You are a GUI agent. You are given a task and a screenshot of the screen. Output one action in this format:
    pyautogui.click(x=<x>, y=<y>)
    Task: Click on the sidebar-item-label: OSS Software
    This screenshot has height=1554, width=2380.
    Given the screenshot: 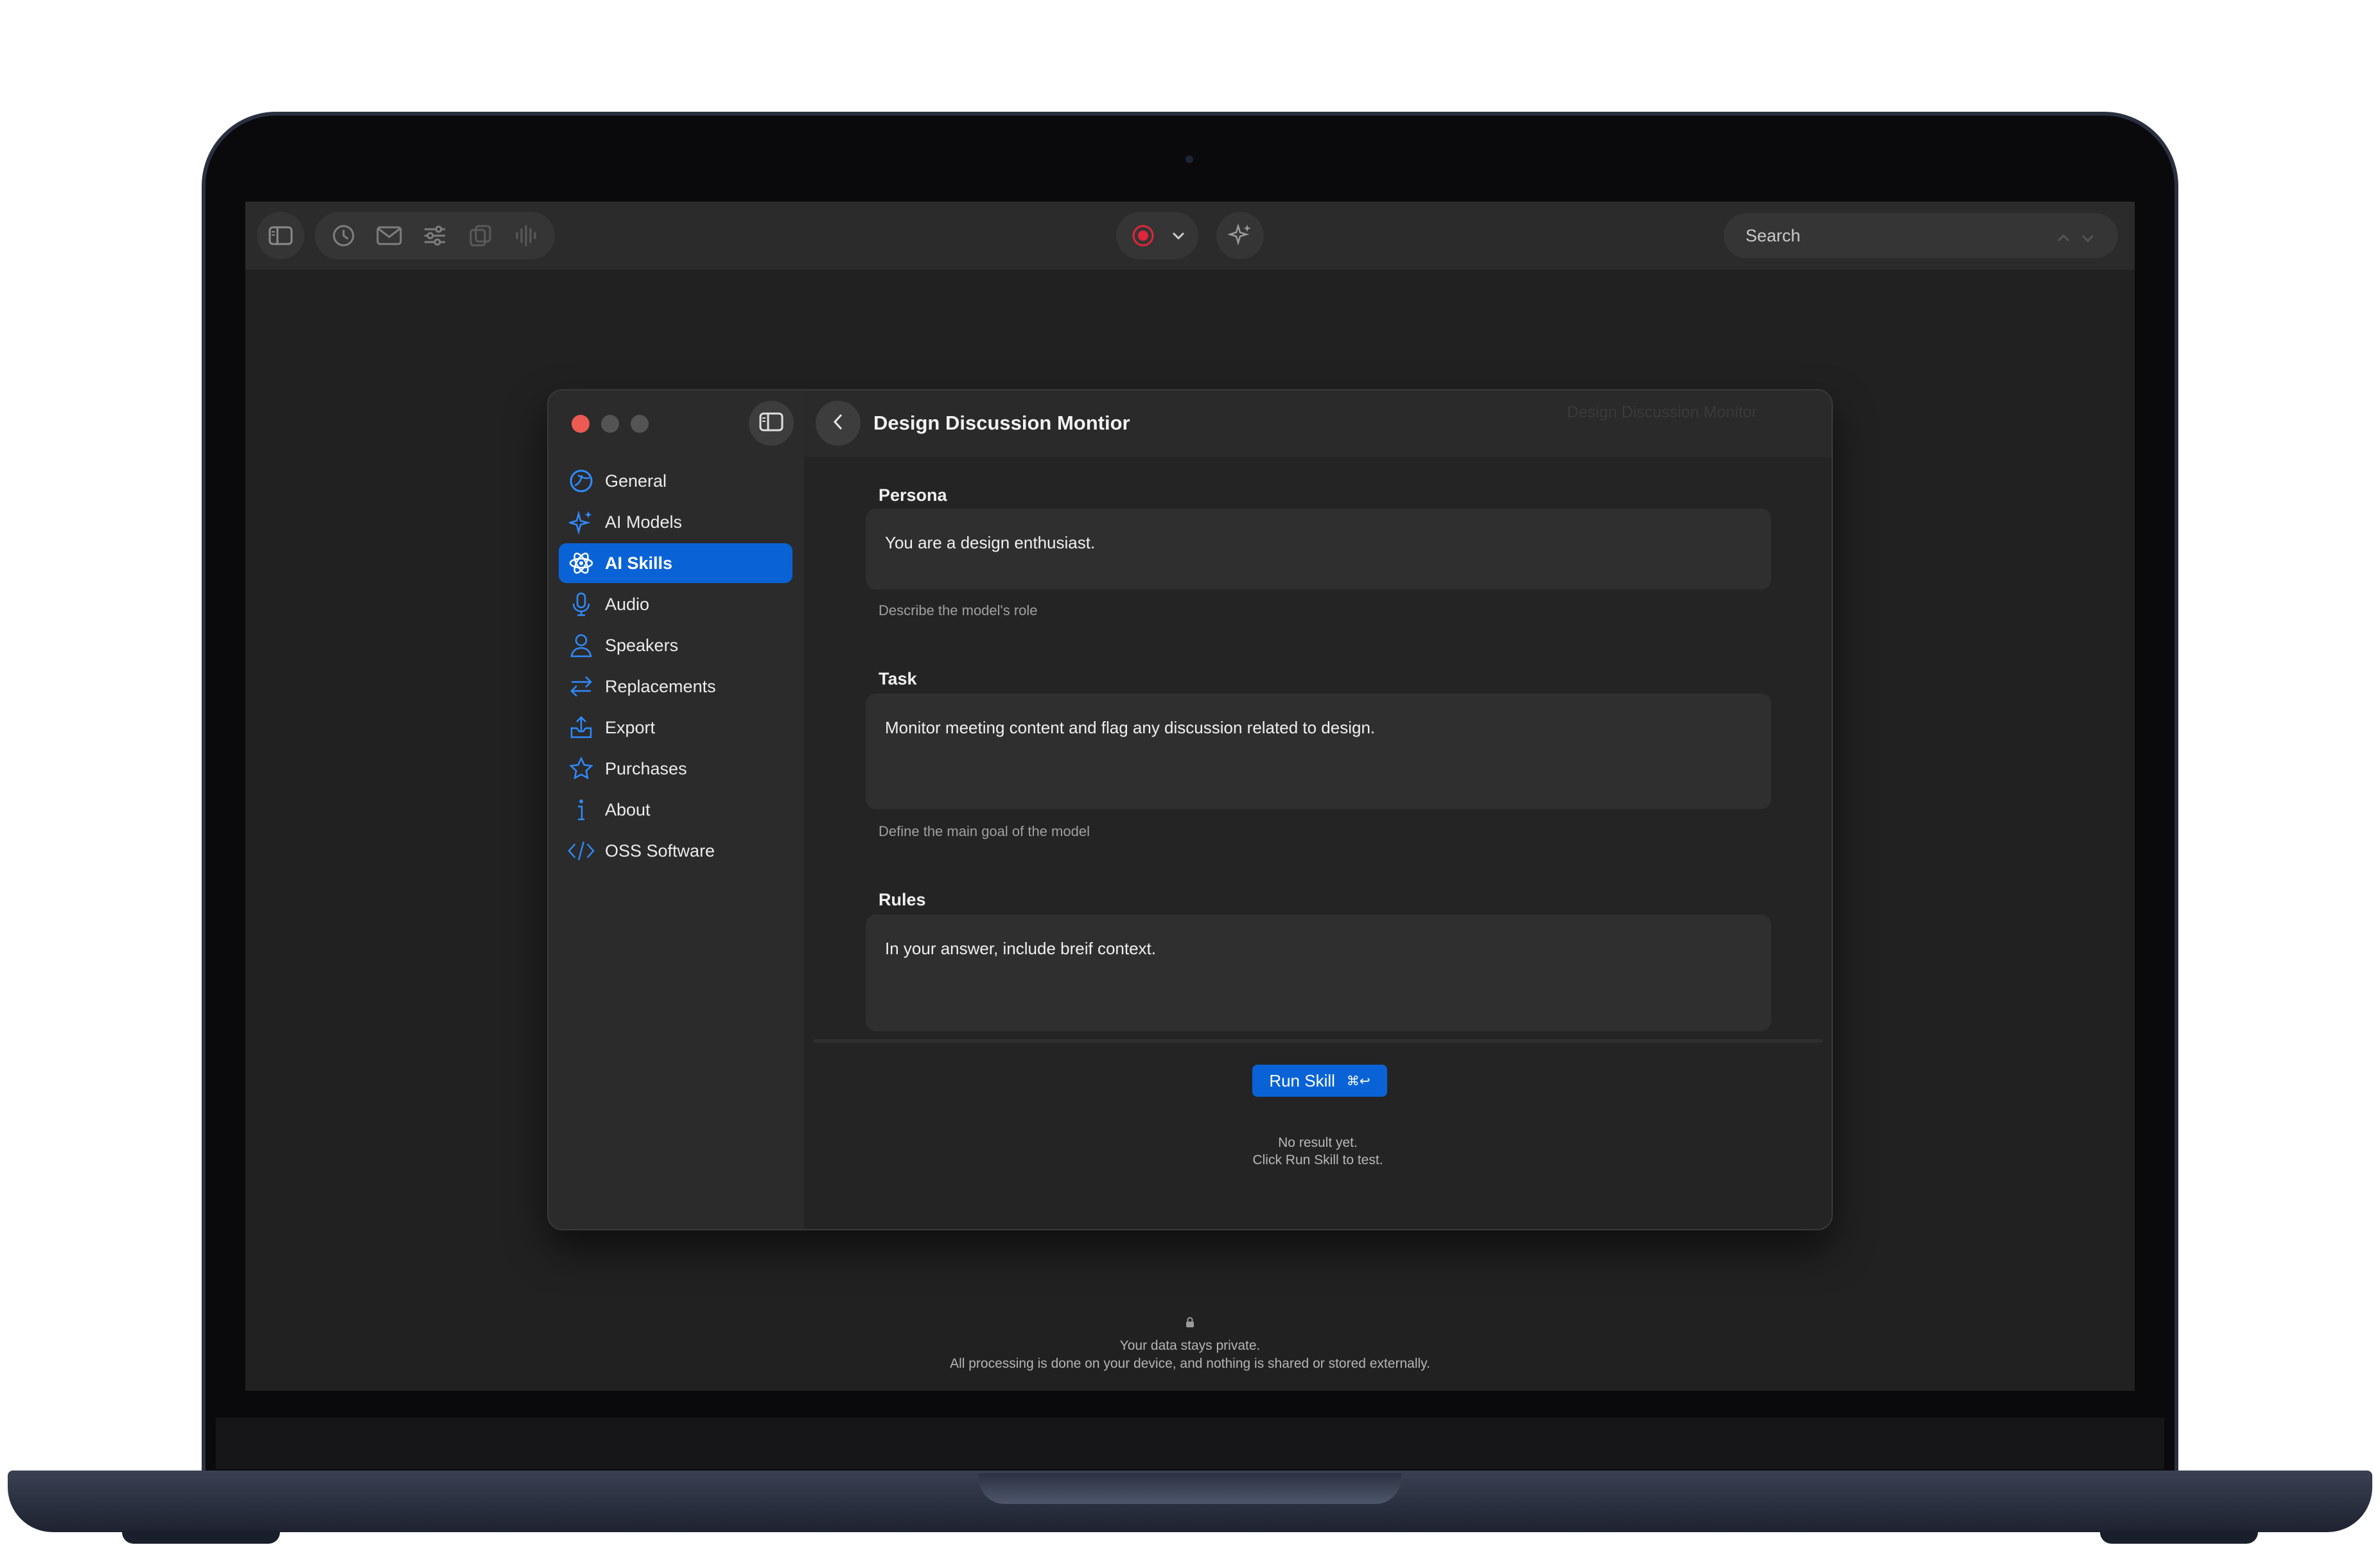 What is the action you would take?
    pyautogui.click(x=660, y=850)
    